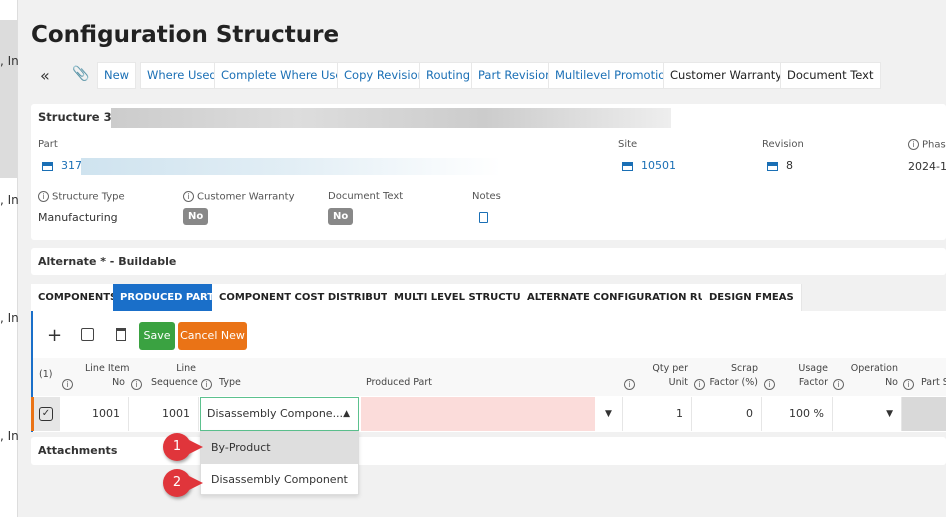 The height and width of the screenshot is (517, 946). Describe the element at coordinates (182, 75) in the screenshot. I see `where-used-button: Where Used` at that location.